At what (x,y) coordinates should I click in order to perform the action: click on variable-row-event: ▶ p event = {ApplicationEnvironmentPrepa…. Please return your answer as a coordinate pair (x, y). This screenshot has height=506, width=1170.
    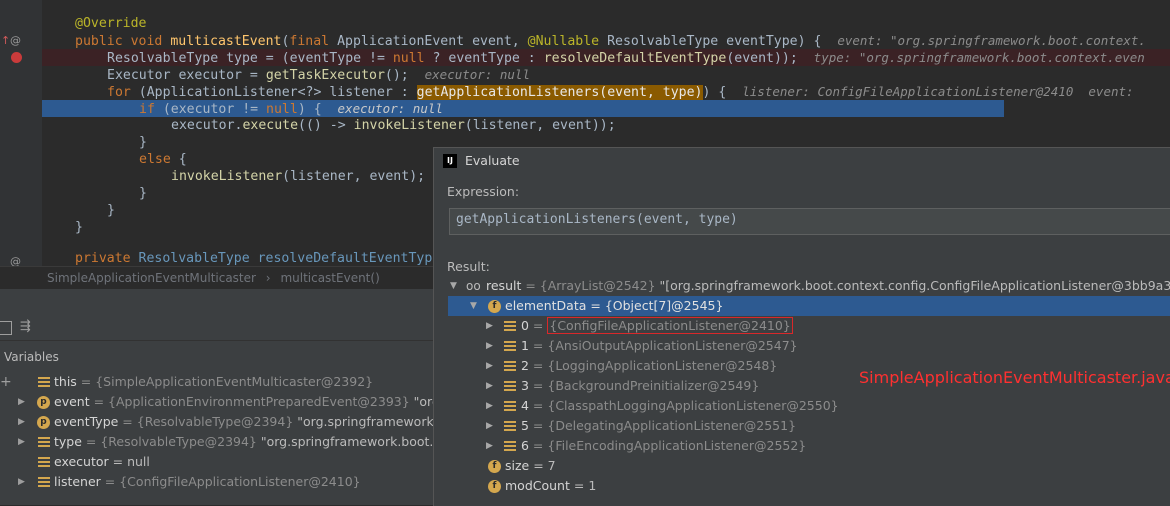
    Looking at the image, I should click on (220, 402).